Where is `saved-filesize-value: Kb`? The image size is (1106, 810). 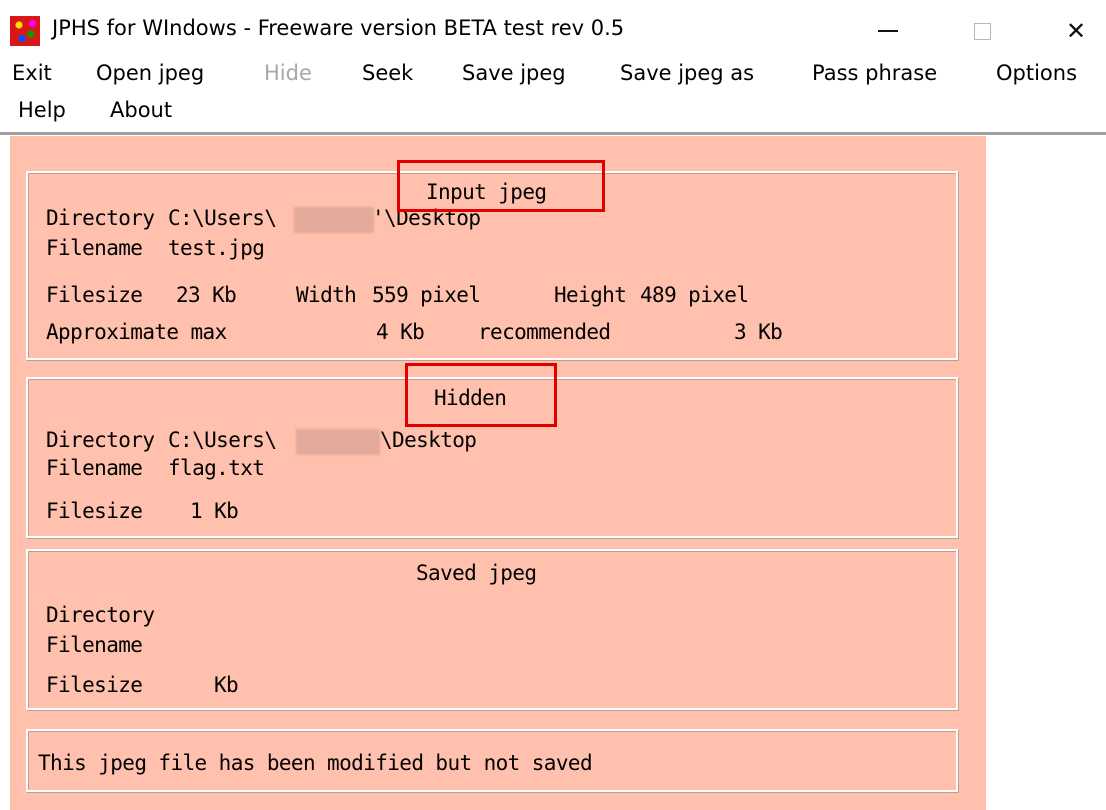
saved-filesize-value: Kb is located at coordinates (226, 685).